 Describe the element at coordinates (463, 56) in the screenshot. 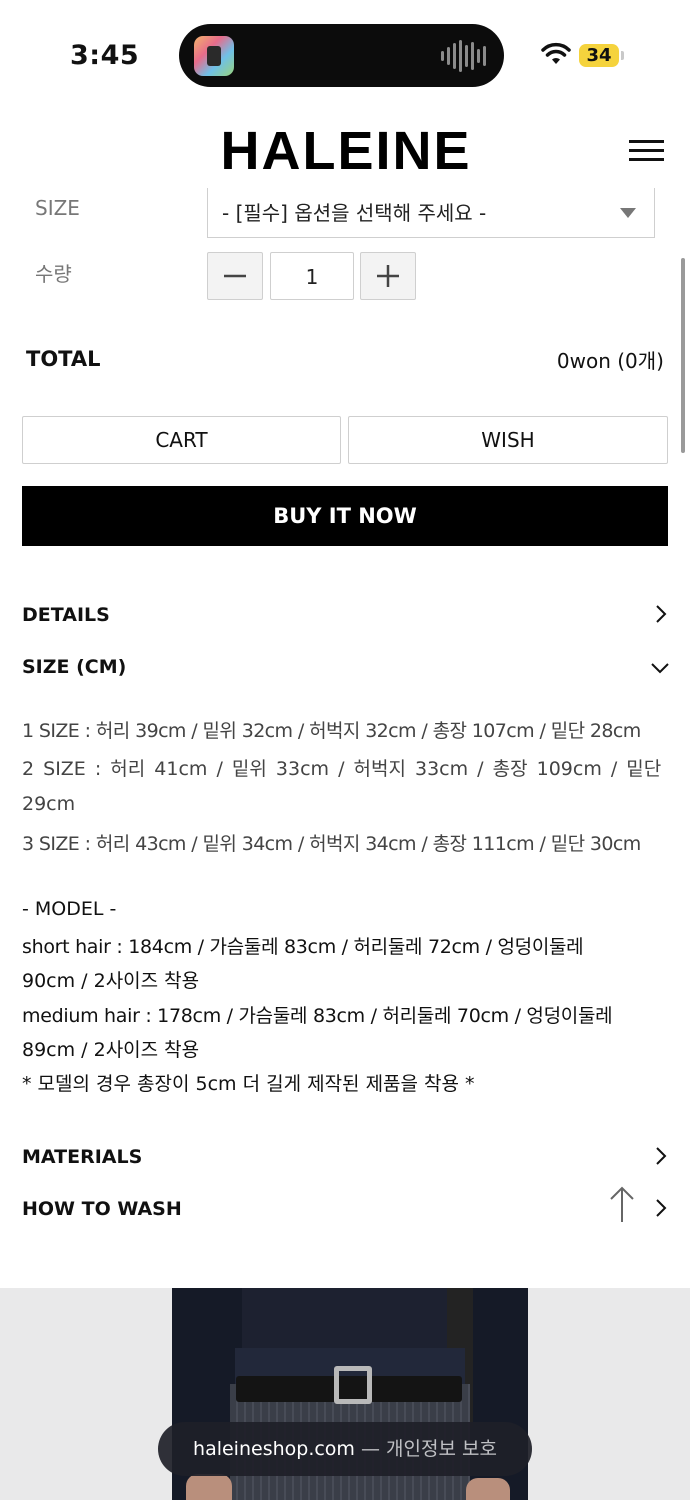

I see `audio-waveform-icon` at that location.